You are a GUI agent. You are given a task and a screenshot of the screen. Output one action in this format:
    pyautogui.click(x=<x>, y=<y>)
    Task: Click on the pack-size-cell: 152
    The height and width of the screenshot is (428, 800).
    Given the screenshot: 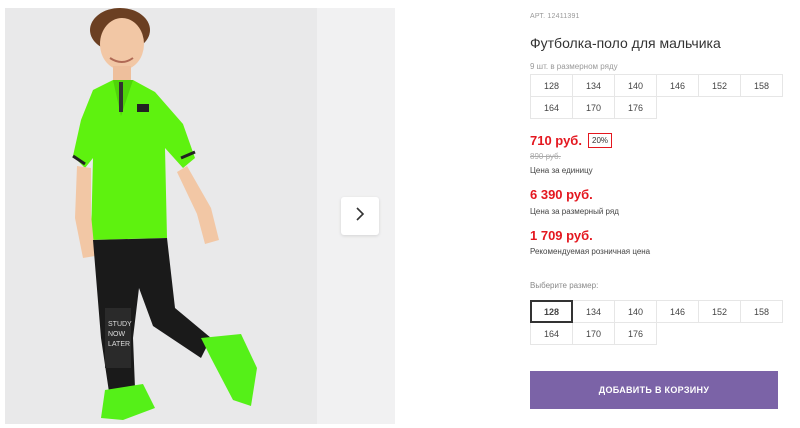 What is the action you would take?
    pyautogui.click(x=719, y=85)
    